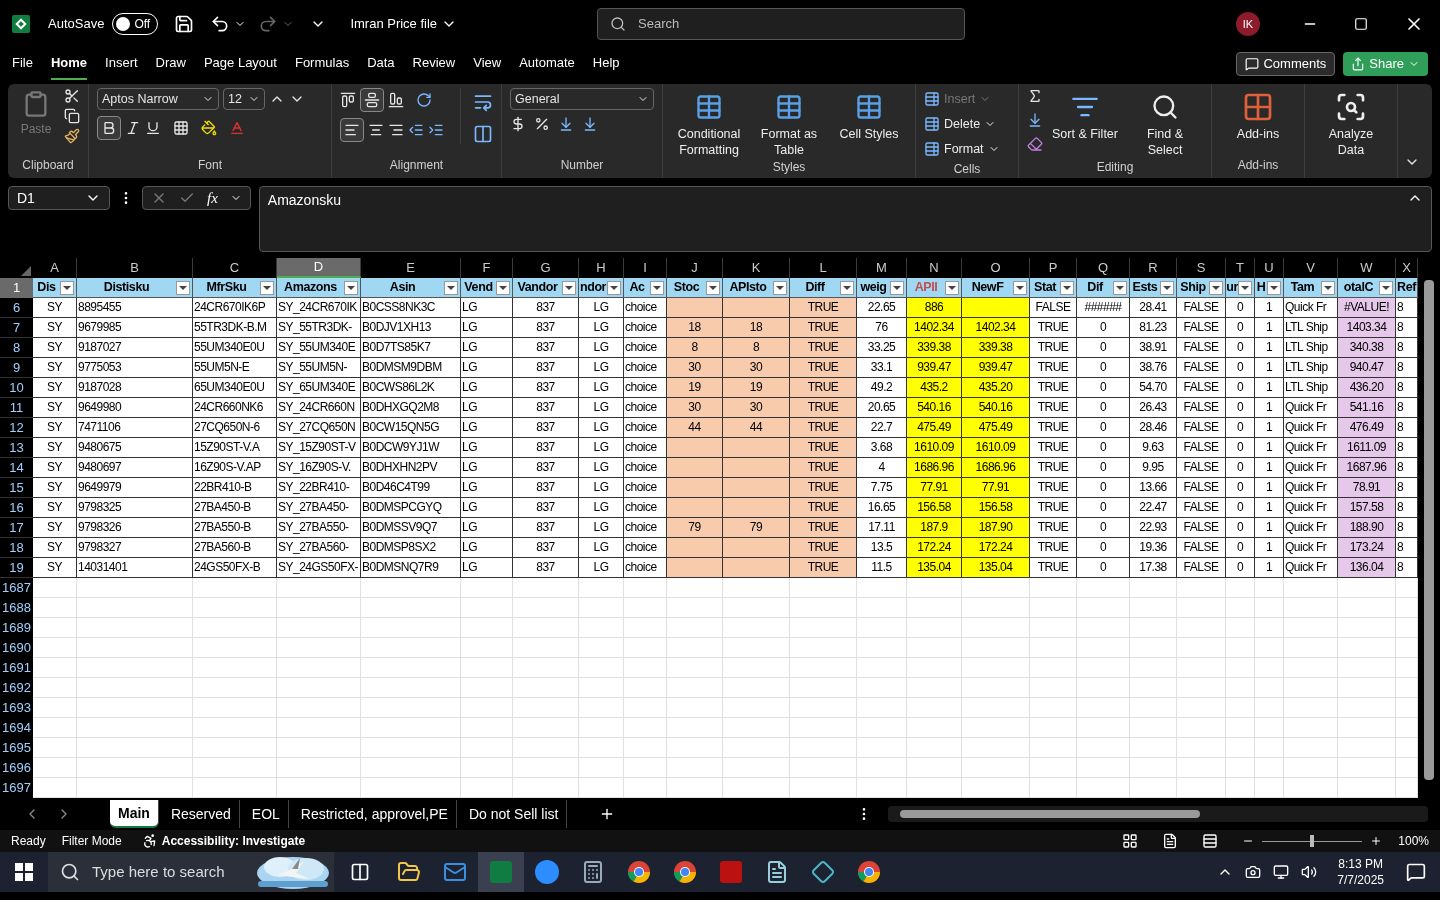  What do you see at coordinates (16, 288) in the screenshot?
I see `row-header: 1` at bounding box center [16, 288].